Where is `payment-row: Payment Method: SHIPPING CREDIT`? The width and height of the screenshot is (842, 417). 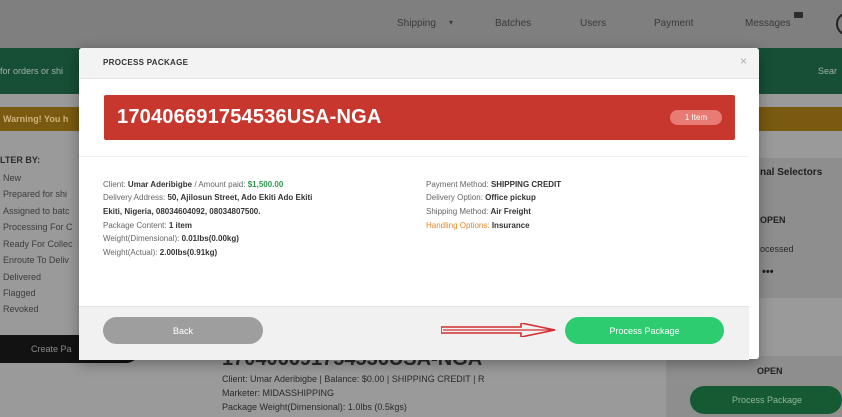 payment-row: Payment Method: SHIPPING CREDIT is located at coordinates (493, 184).